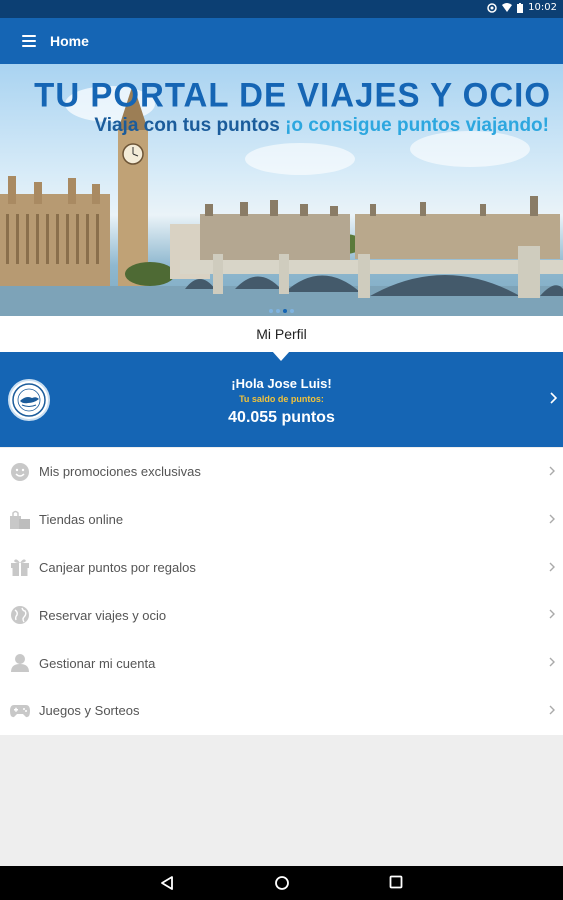 The height and width of the screenshot is (900, 563). What do you see at coordinates (281, 356) in the screenshot?
I see `tab-pointer` at bounding box center [281, 356].